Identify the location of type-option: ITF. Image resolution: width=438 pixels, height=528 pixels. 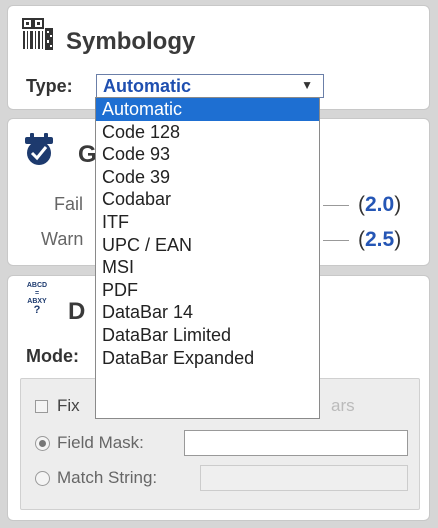
(207, 222).